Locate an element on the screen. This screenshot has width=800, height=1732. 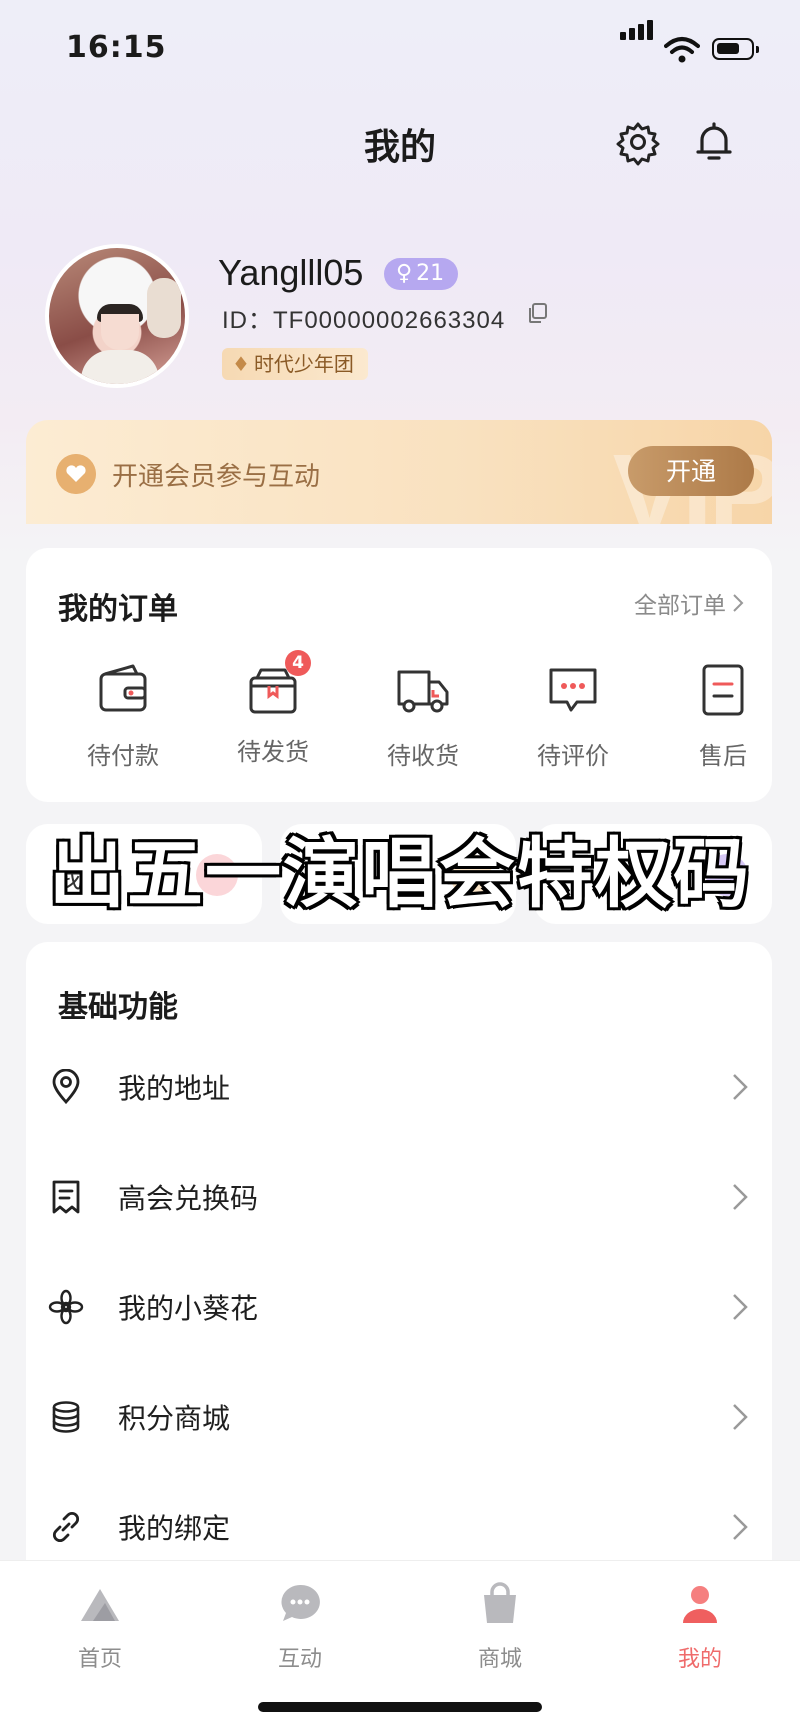
gender-female-icon: ♀ is located at coordinates (404, 273).